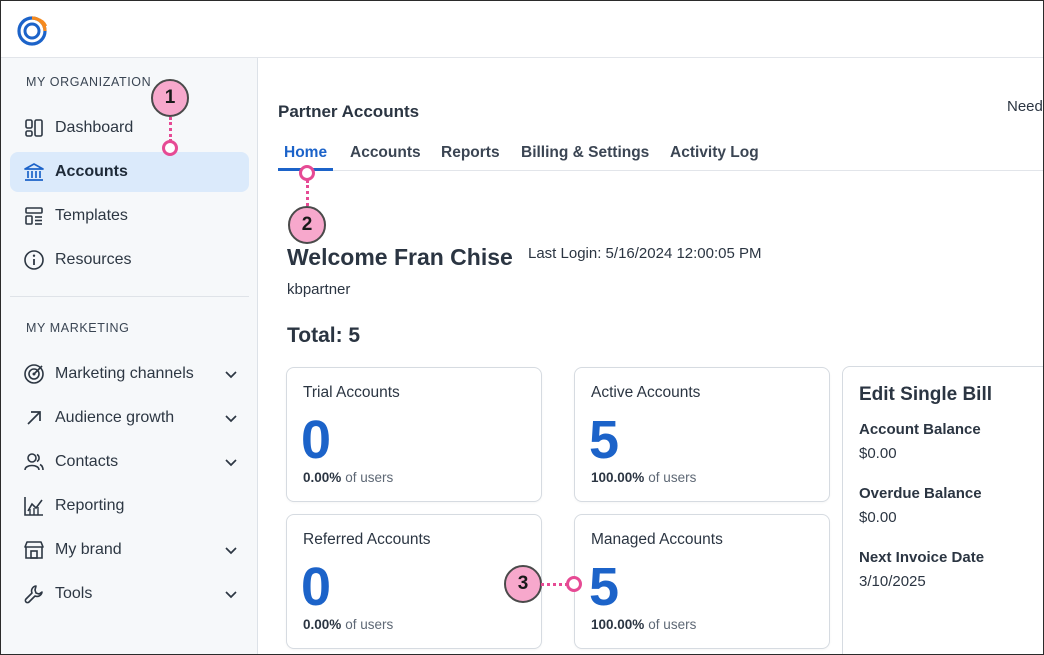  Describe the element at coordinates (91, 215) in the screenshot. I see `sidebar-item-label: Templates` at that location.